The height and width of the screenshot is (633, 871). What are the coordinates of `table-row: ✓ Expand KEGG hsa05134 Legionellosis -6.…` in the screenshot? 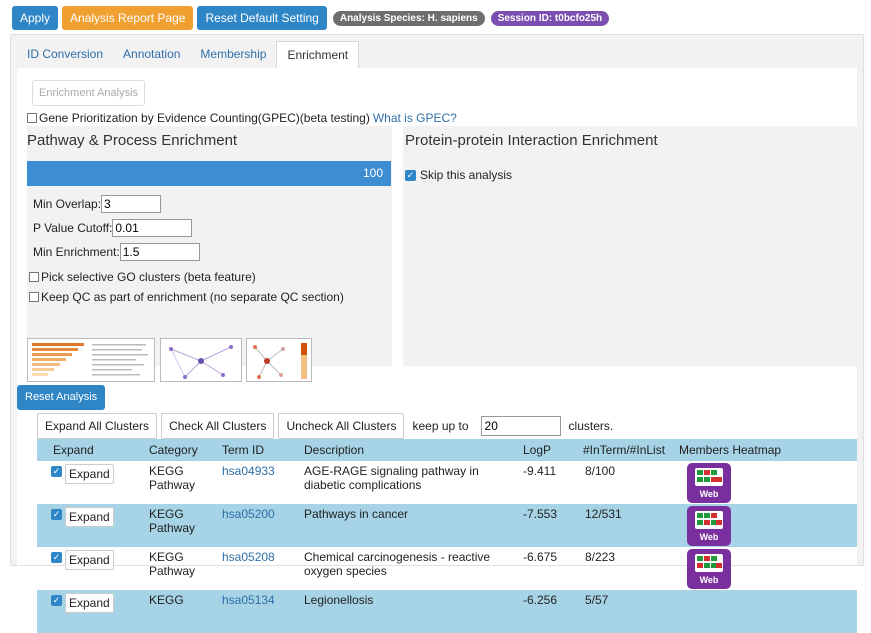 It's located at (447, 611).